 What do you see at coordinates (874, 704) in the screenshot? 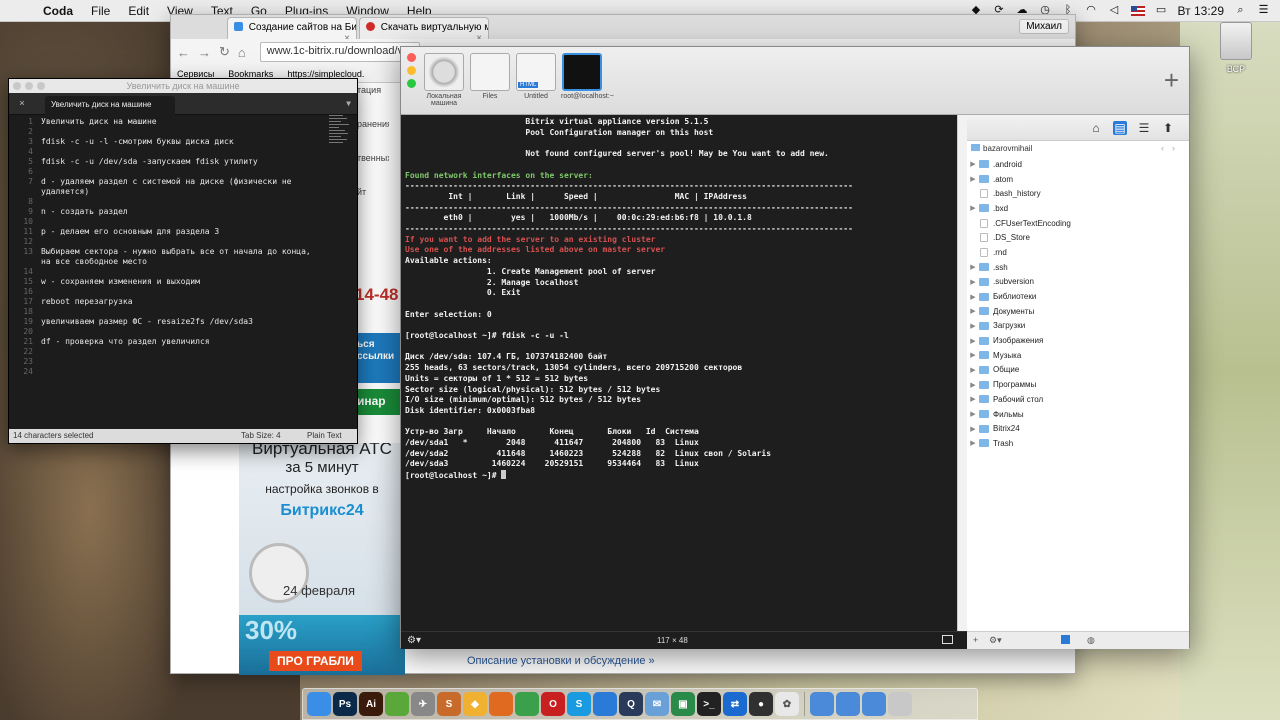
I see `folder-downloads-dock-icon` at bounding box center [874, 704].